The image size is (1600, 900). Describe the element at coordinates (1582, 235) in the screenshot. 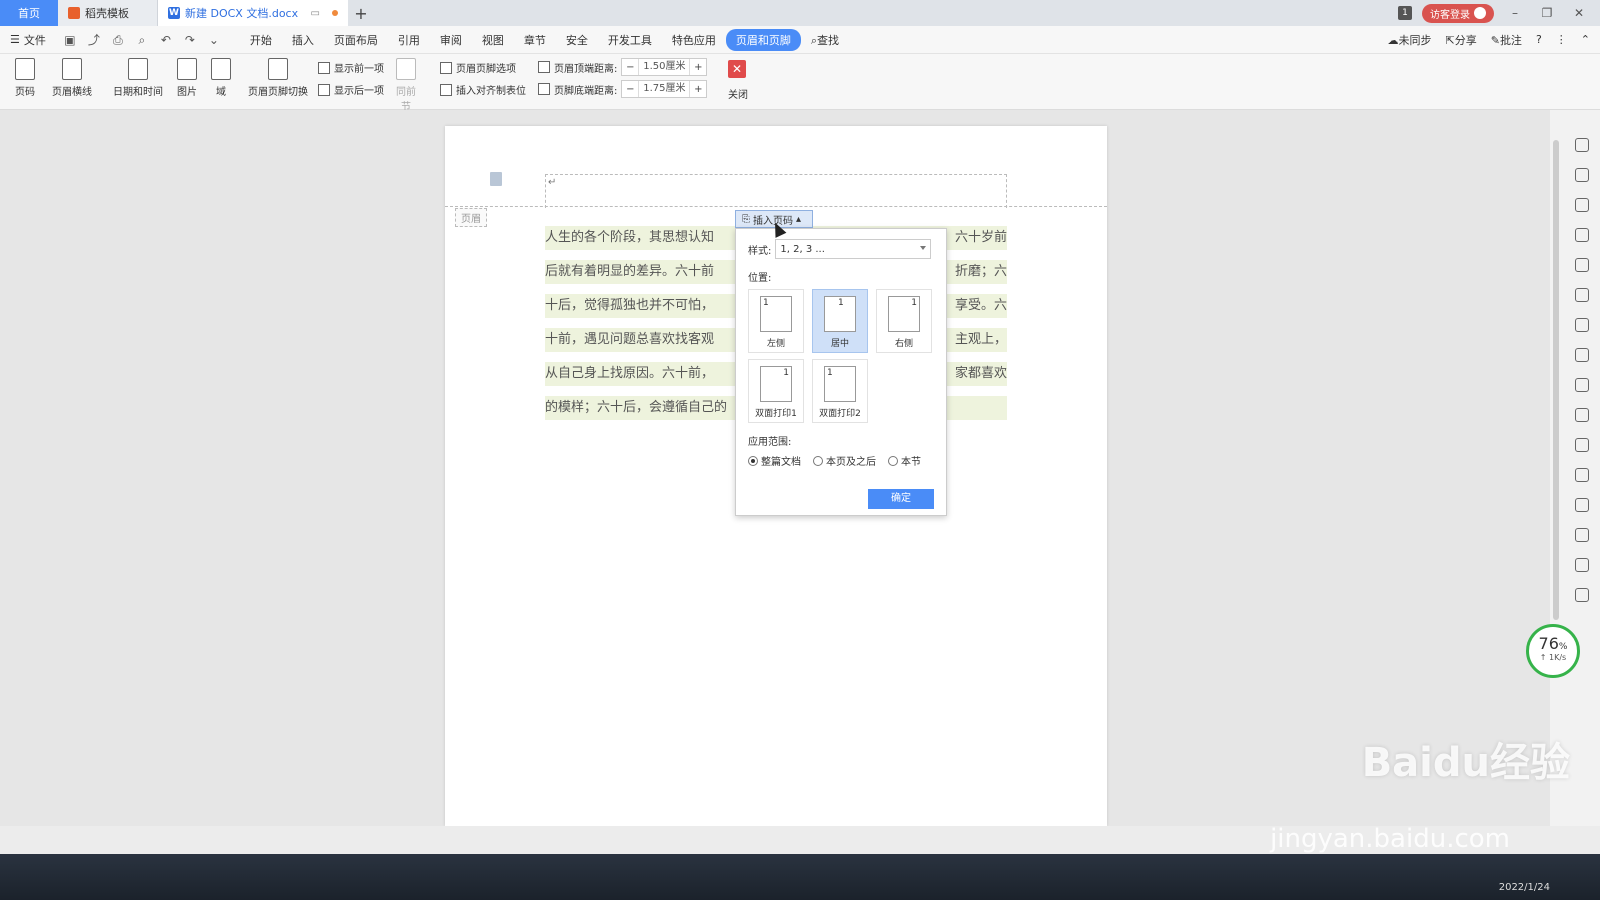

I see `shapes-icon` at that location.